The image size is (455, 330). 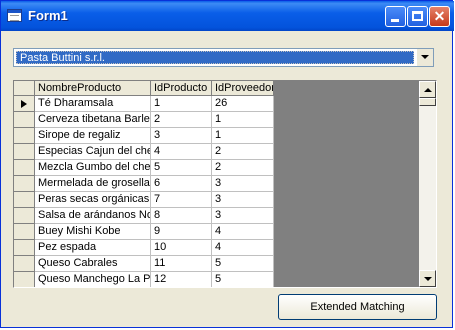 I want to click on table-cell: Mermelada de grosellas, so click(x=93, y=184).